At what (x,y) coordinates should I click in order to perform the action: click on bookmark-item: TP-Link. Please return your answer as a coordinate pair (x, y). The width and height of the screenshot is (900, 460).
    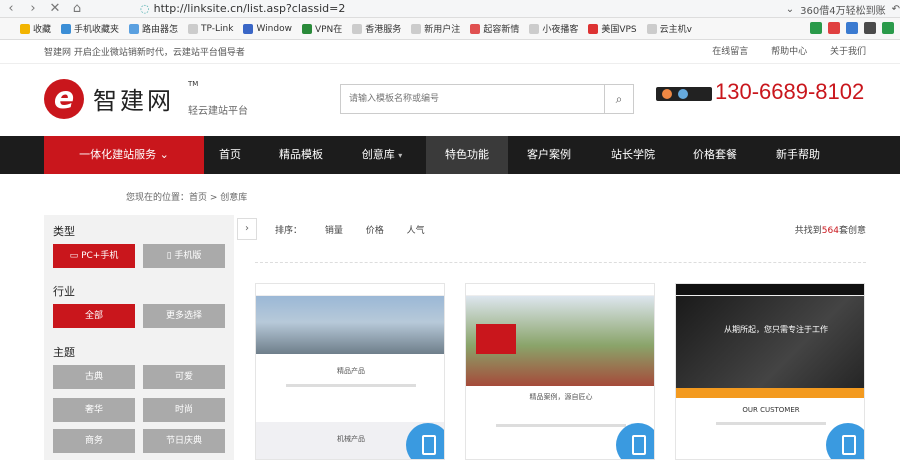
    Looking at the image, I should click on (210, 28).